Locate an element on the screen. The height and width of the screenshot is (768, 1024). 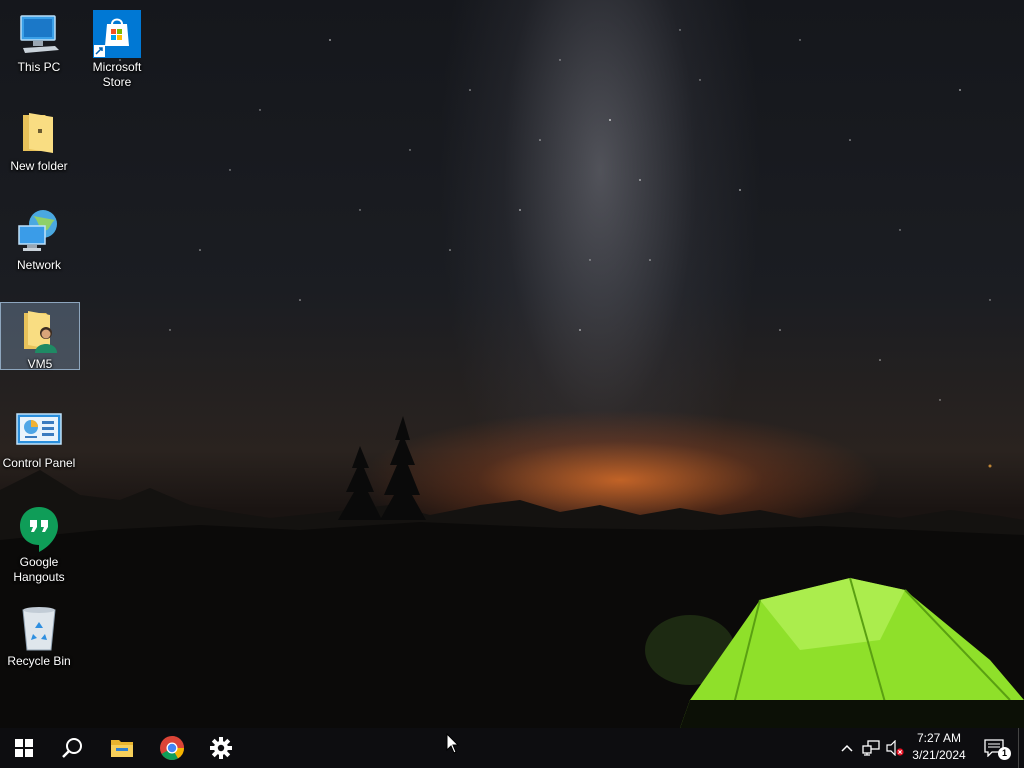
chrome-icon is located at coordinates (172, 748).